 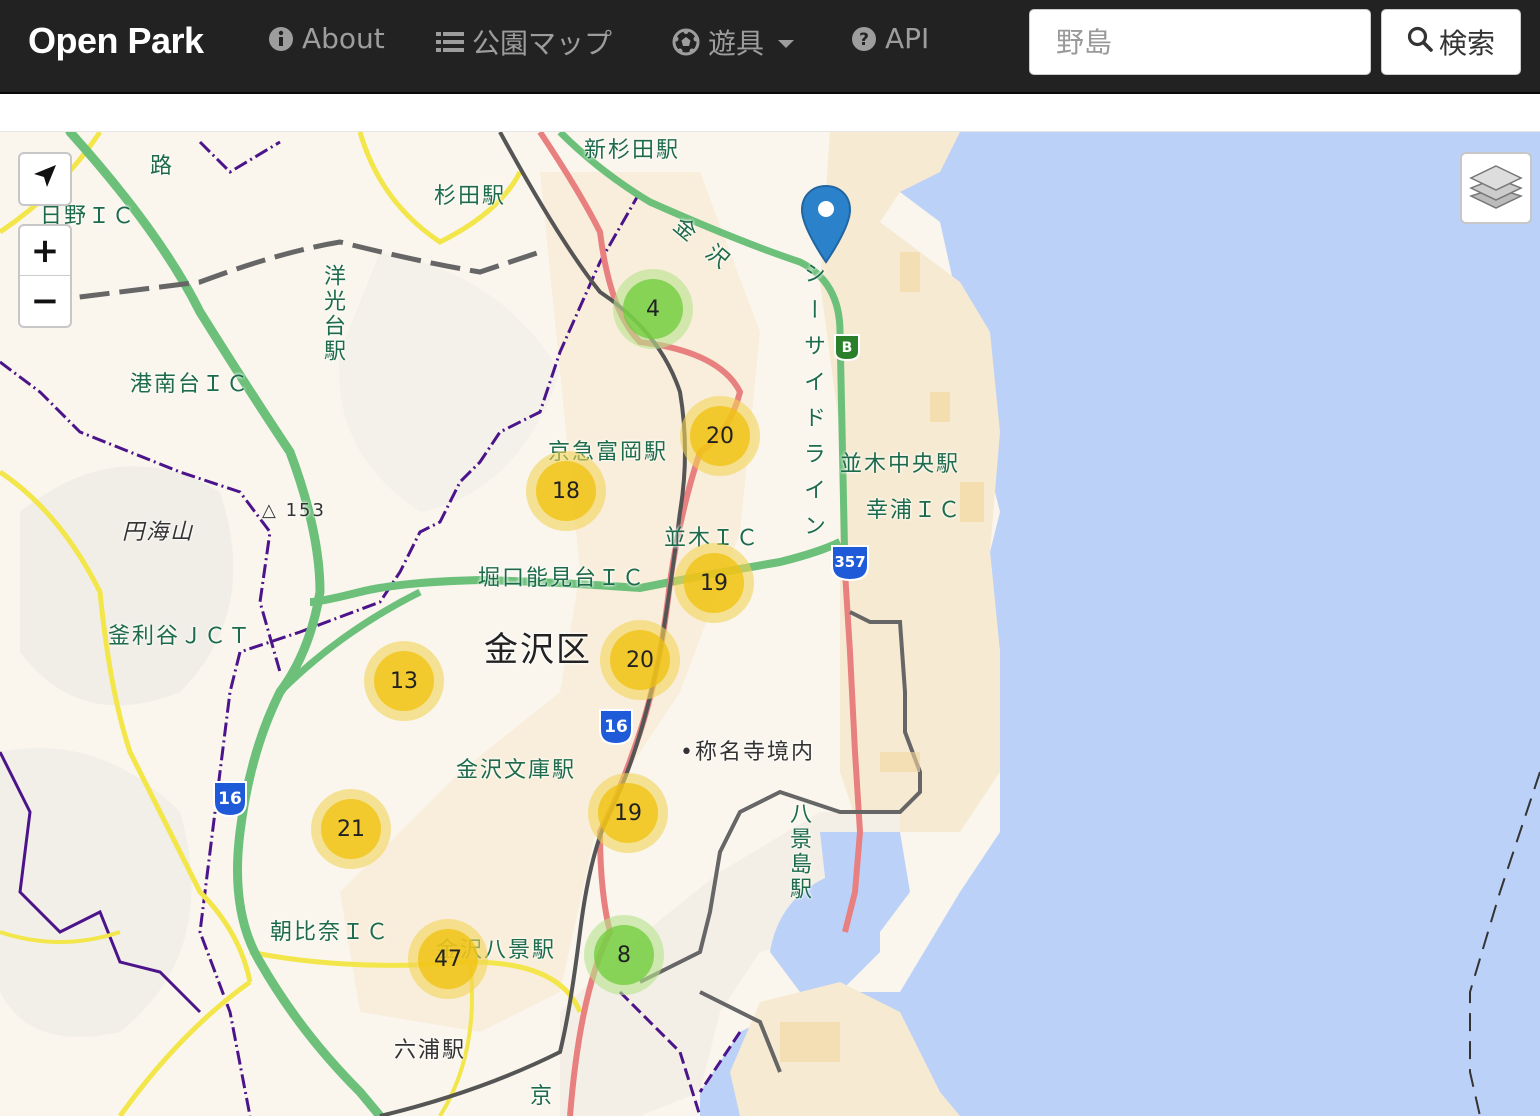 I want to click on map-label-asahina-ic: 朝比奈ＩＣ, so click(x=330, y=932).